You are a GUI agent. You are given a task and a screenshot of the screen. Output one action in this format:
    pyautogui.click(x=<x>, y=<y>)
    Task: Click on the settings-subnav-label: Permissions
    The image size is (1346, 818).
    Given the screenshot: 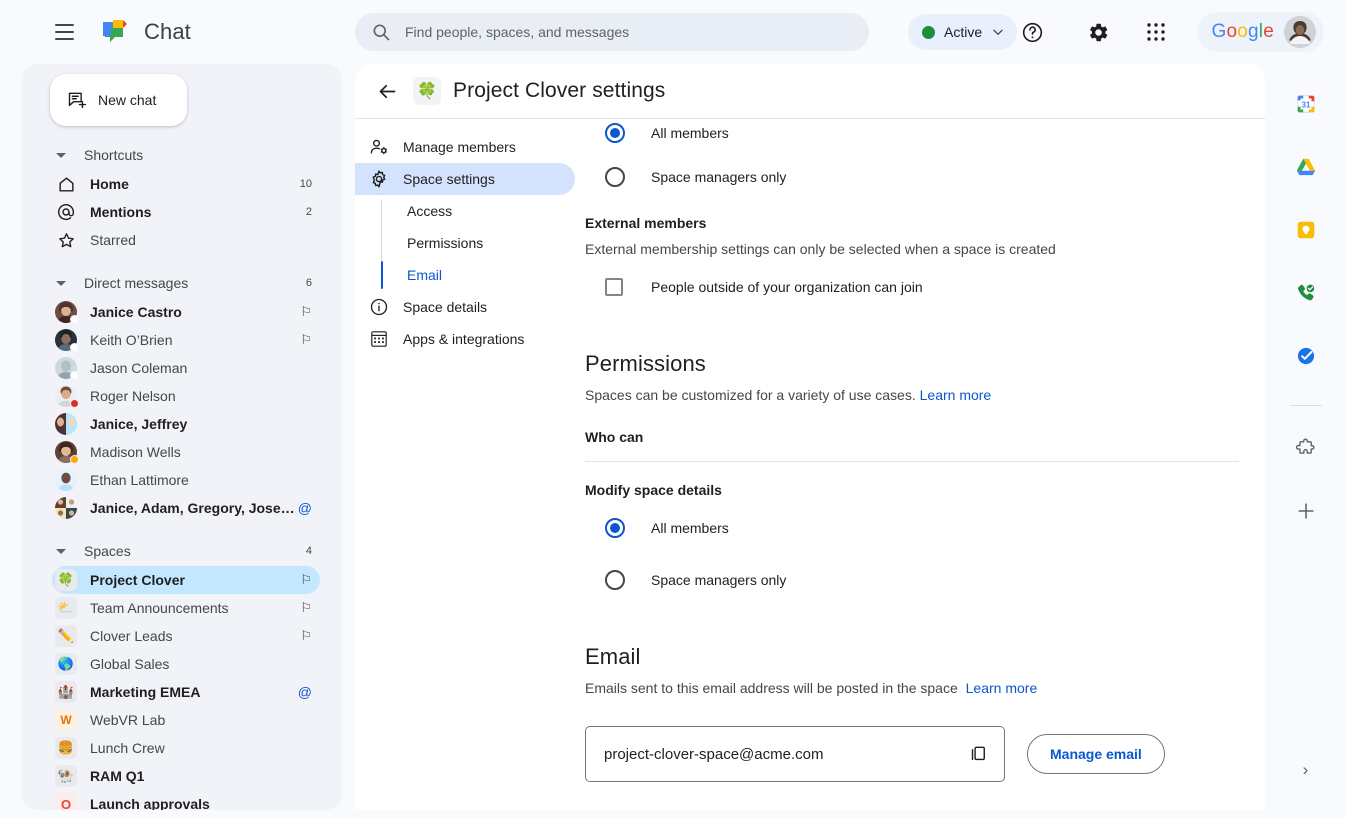 What is the action you would take?
    pyautogui.click(x=445, y=243)
    